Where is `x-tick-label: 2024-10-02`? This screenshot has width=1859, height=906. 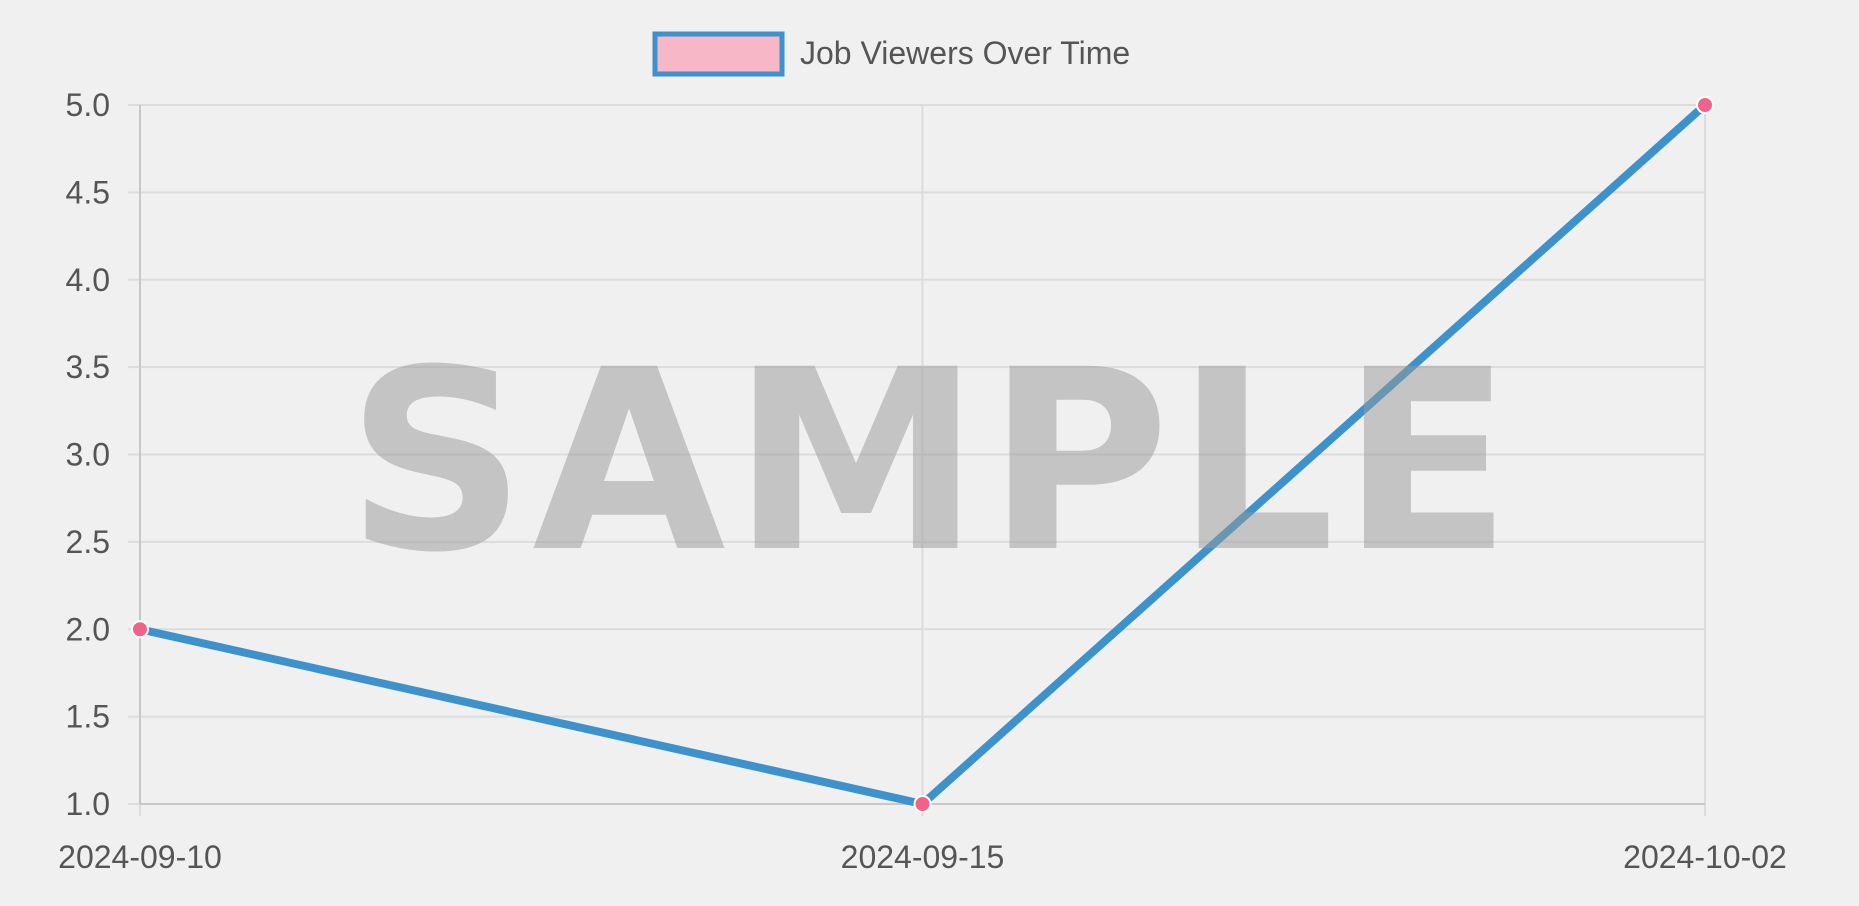 x-tick-label: 2024-10-02 is located at coordinates (1705, 857).